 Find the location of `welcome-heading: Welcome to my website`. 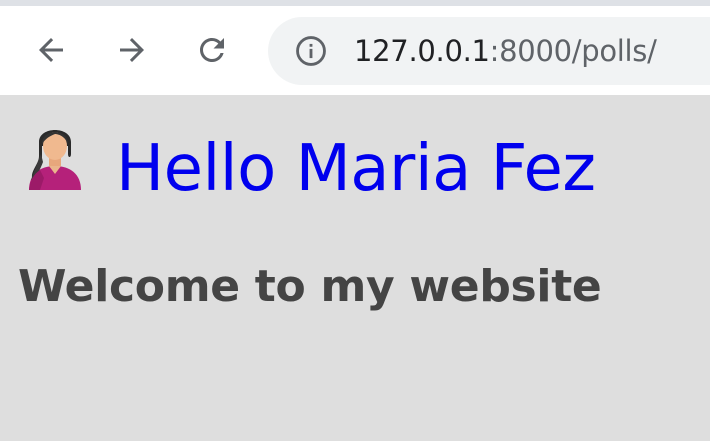

welcome-heading: Welcome to my website is located at coordinates (310, 286).